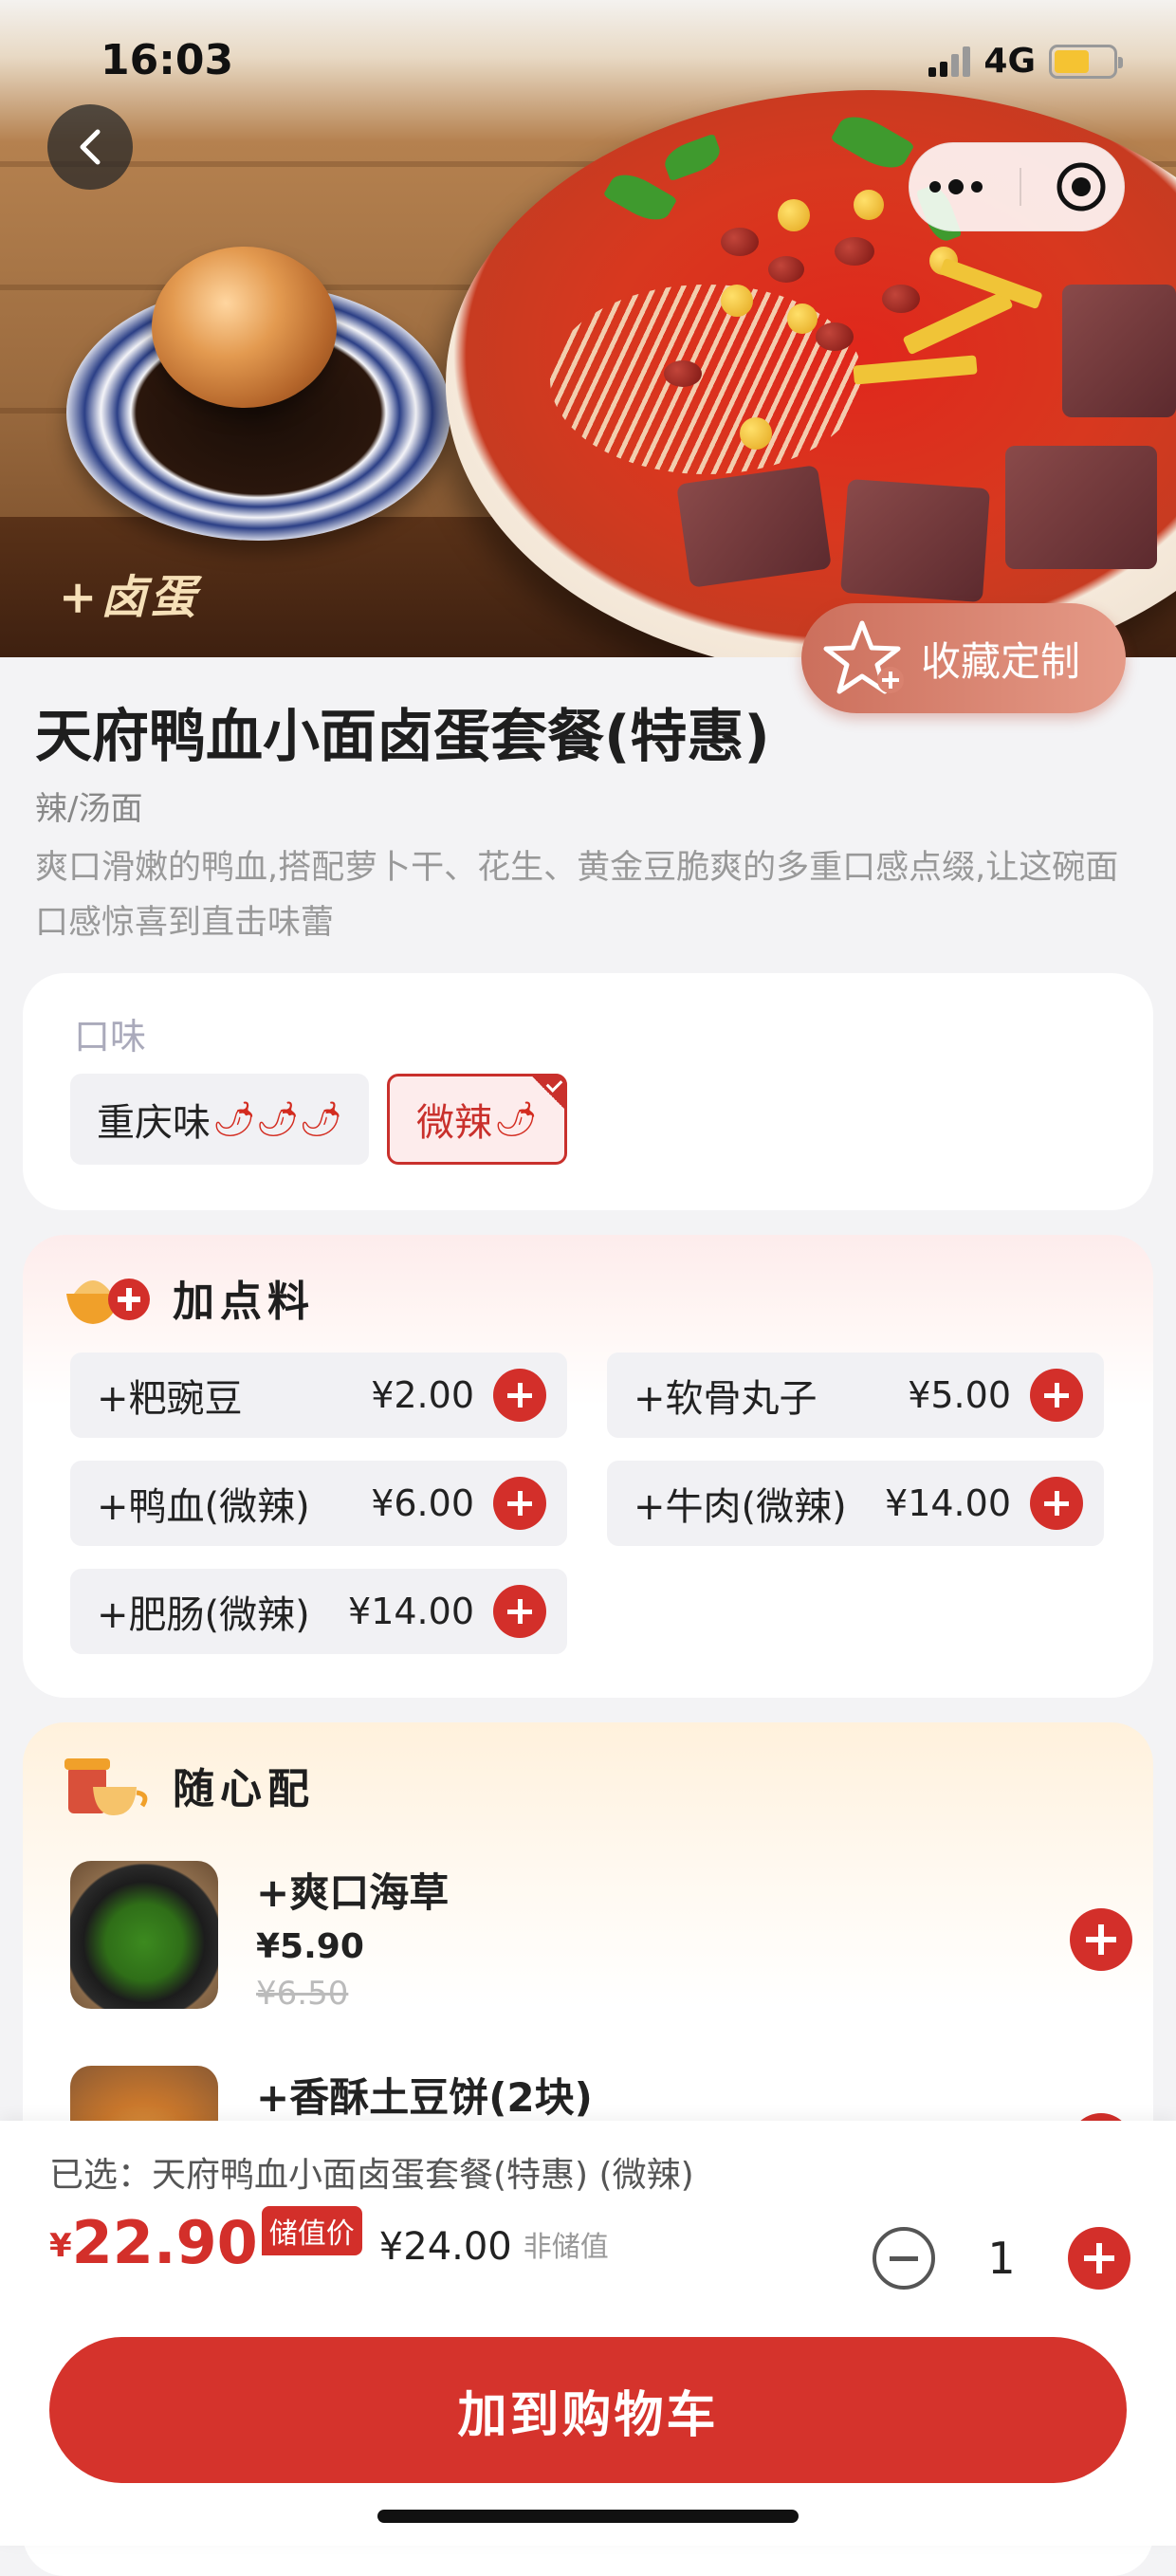 The image size is (1176, 2576). Describe the element at coordinates (277, 1119) in the screenshot. I see `chili-icon: 🌶🌶🌶` at that location.